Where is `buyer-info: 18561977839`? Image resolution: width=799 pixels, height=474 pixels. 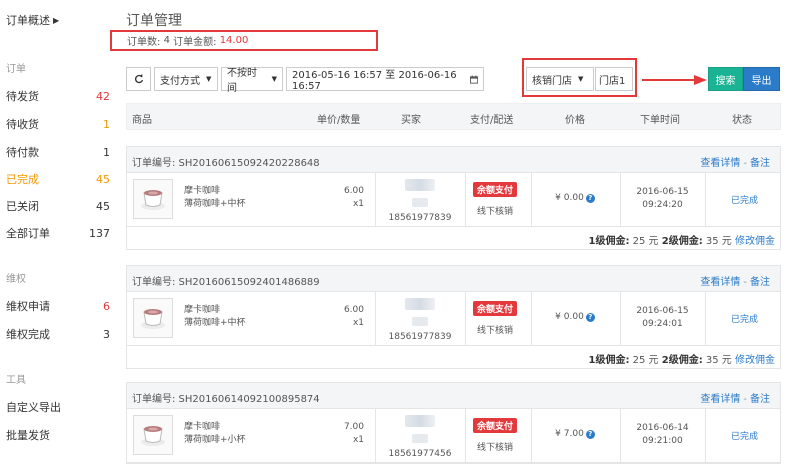
buyer-info: 18561977839 is located at coordinates (420, 321).